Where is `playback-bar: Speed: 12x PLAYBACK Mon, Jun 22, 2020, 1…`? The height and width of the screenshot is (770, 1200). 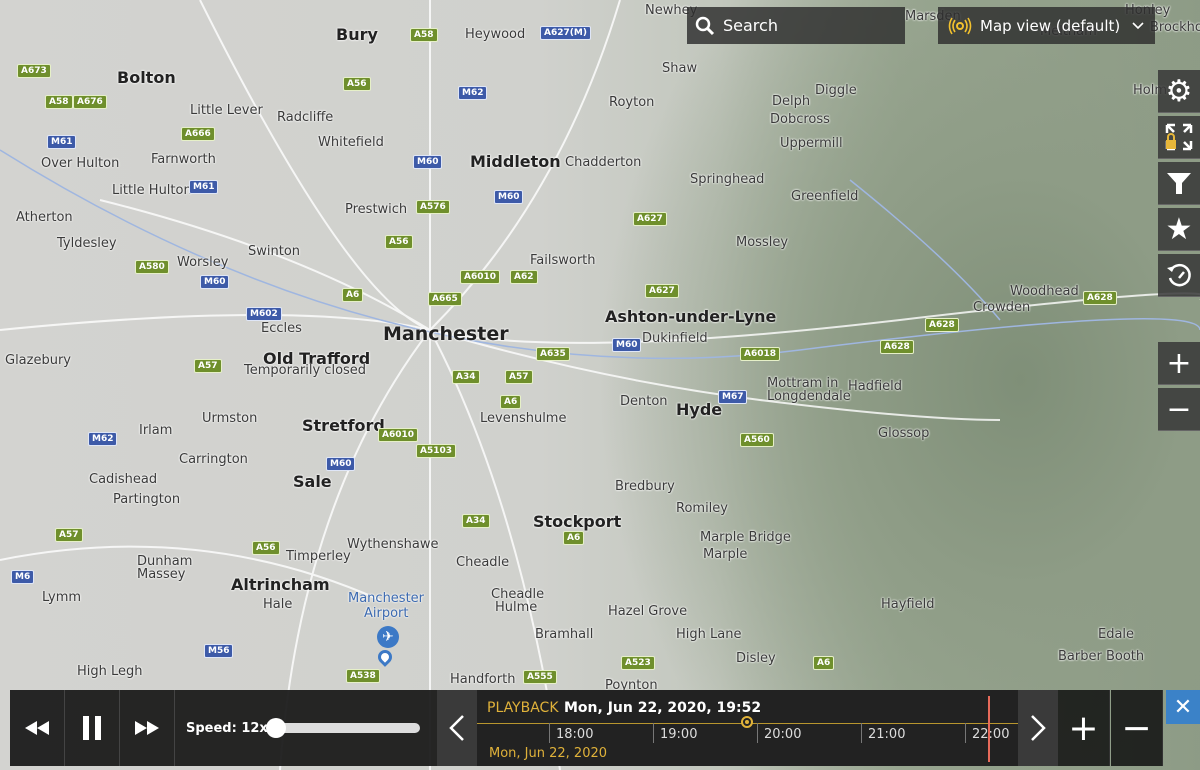 playback-bar: Speed: 12x PLAYBACK Mon, Jun 22, 2020, 1… is located at coordinates (534, 728).